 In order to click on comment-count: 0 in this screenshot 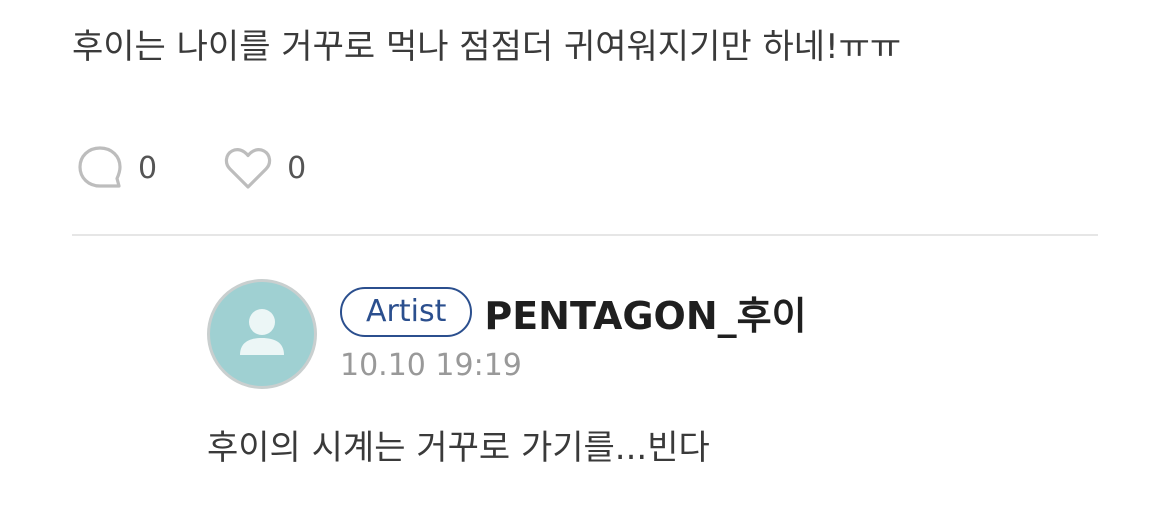, I will do `click(148, 168)`.